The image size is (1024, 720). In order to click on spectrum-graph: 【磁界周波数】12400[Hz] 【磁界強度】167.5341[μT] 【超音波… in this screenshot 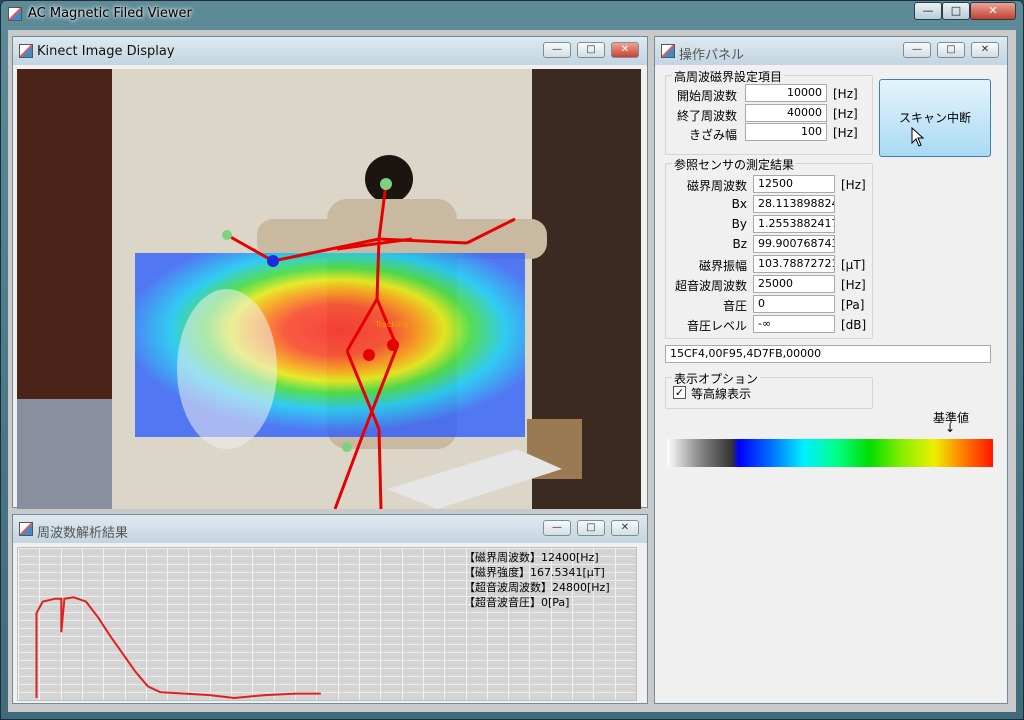, I will do `click(327, 624)`.